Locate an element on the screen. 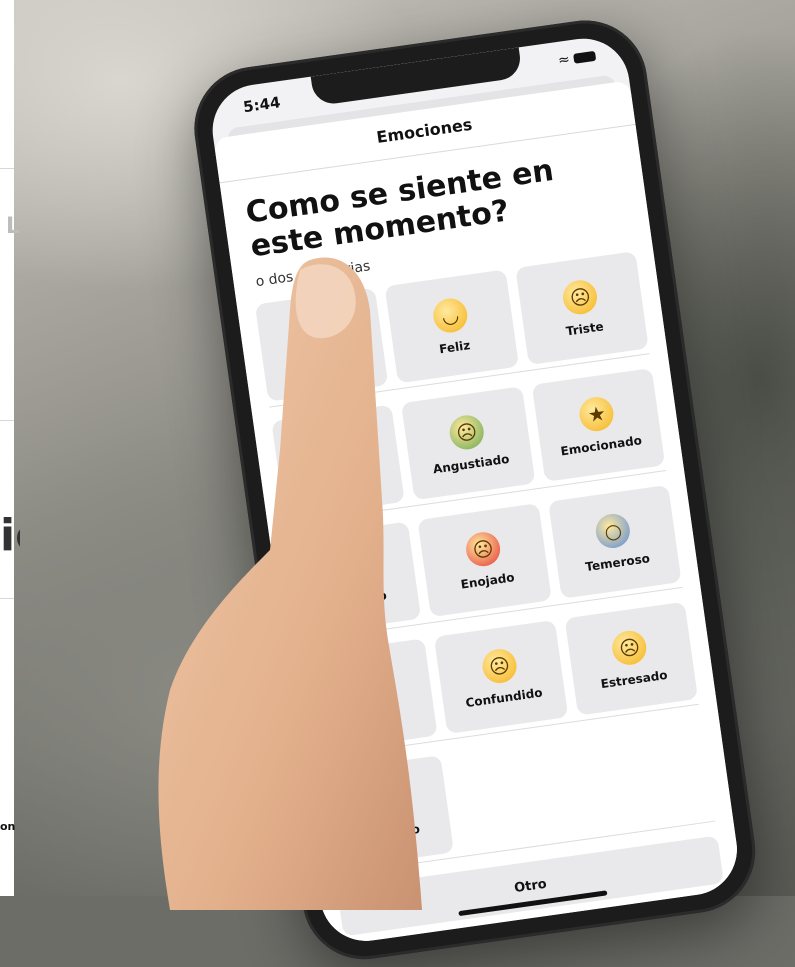 This screenshot has height=967, width=795. emotion-tile: ★ Emocionado is located at coordinates (598, 425).